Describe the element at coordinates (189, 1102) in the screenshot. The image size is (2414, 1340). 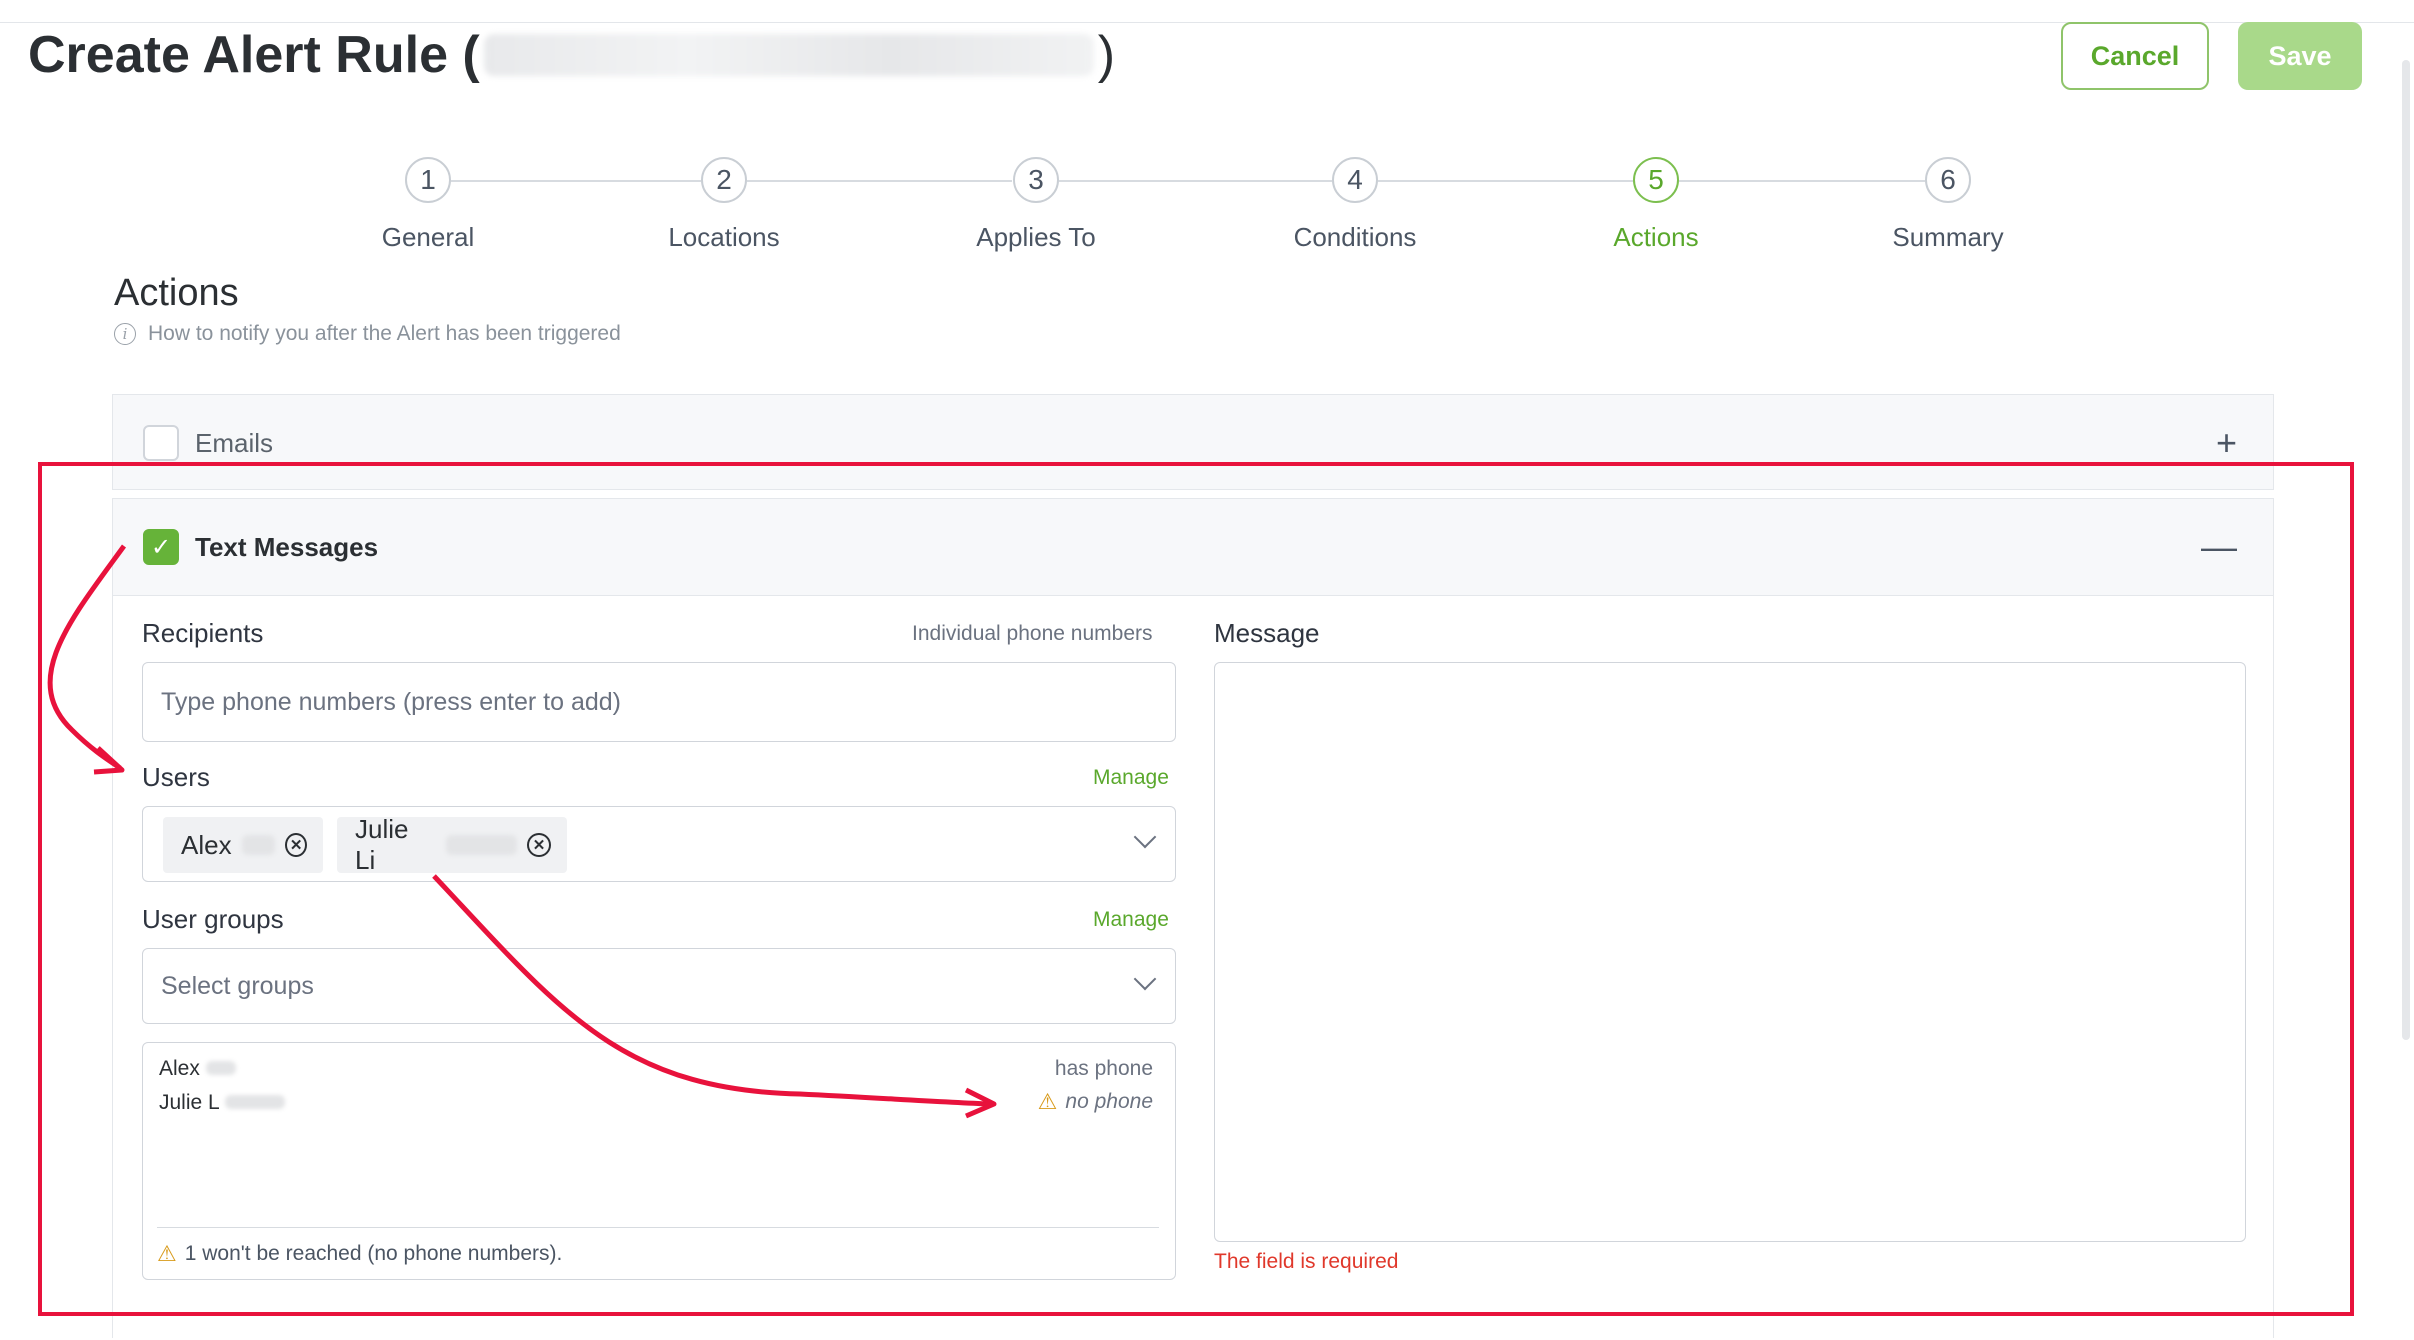
I see `list-item-name-text: Julie L` at that location.